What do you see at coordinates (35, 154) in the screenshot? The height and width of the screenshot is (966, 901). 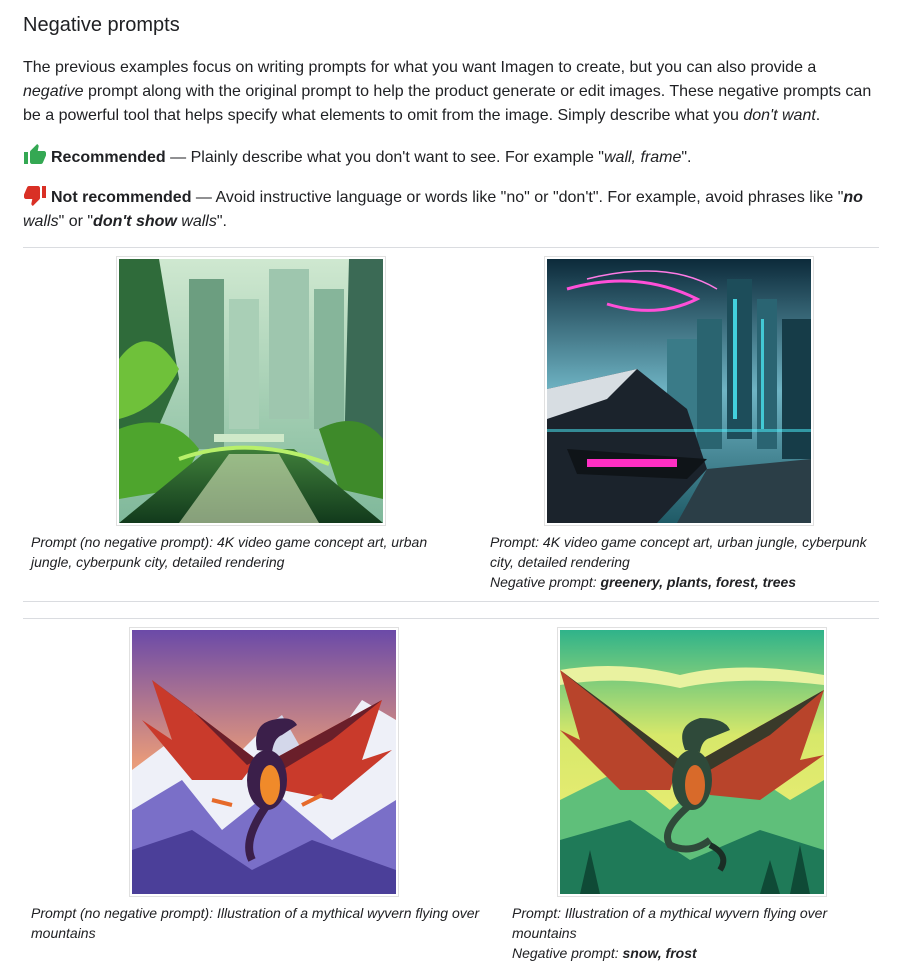 I see `thumbs-up-icon` at bounding box center [35, 154].